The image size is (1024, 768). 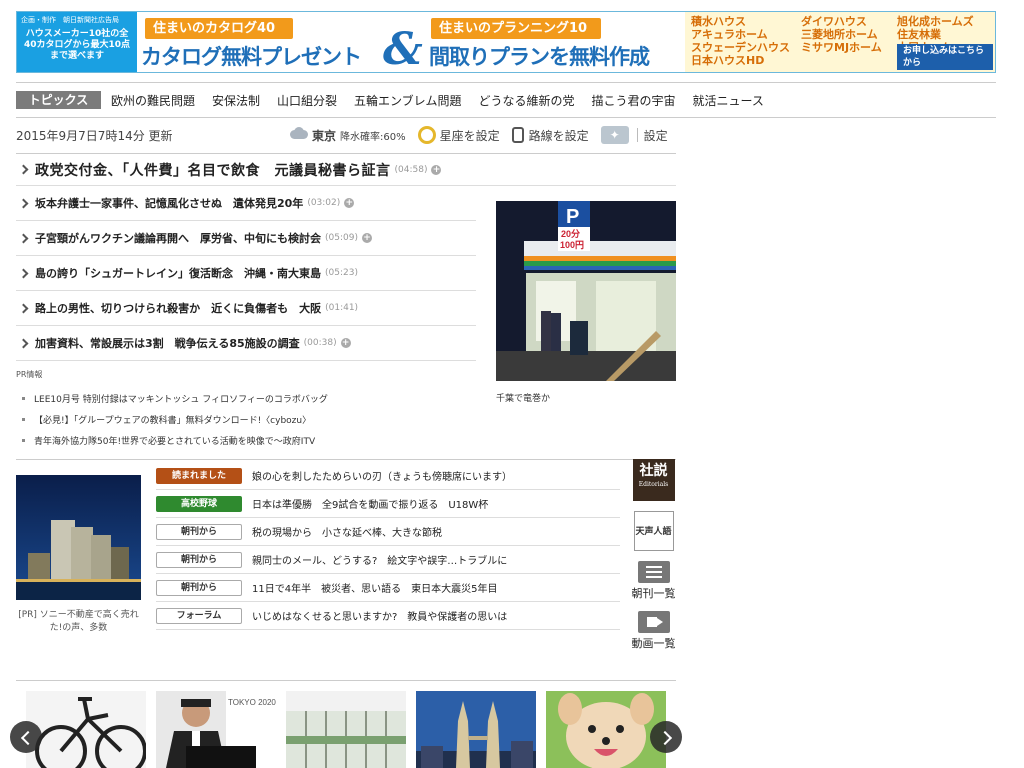 I want to click on category-badge: 朝刊から, so click(x=199, y=587).